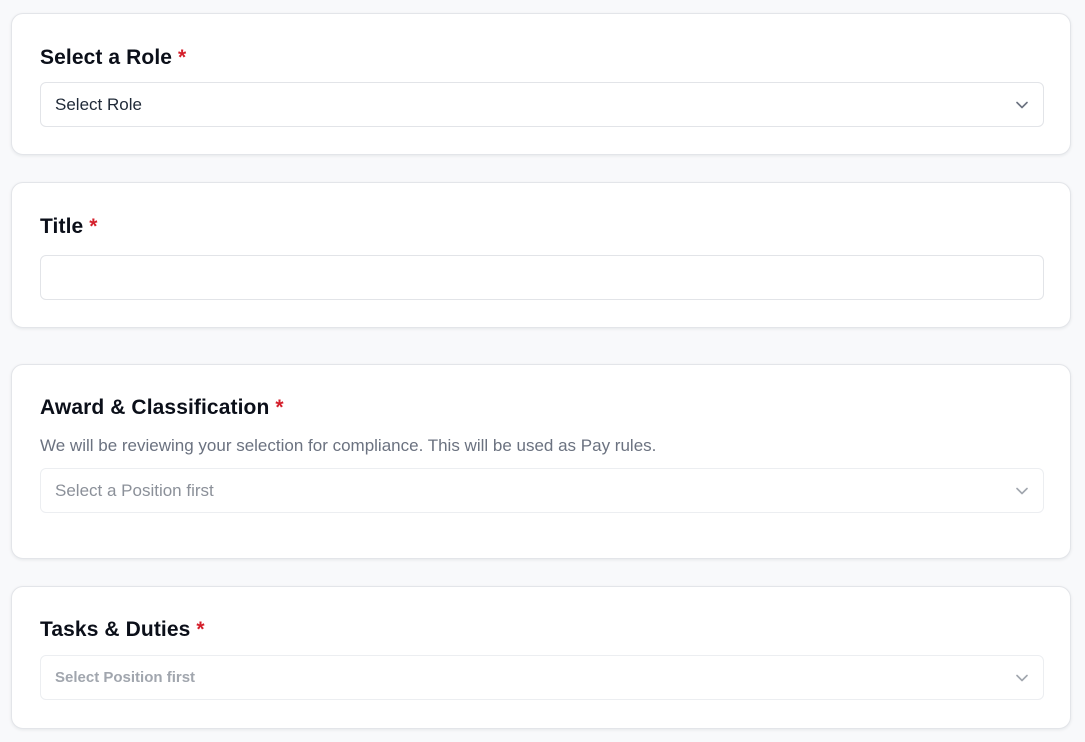  I want to click on tasks-select-value: Select Position first, so click(125, 677).